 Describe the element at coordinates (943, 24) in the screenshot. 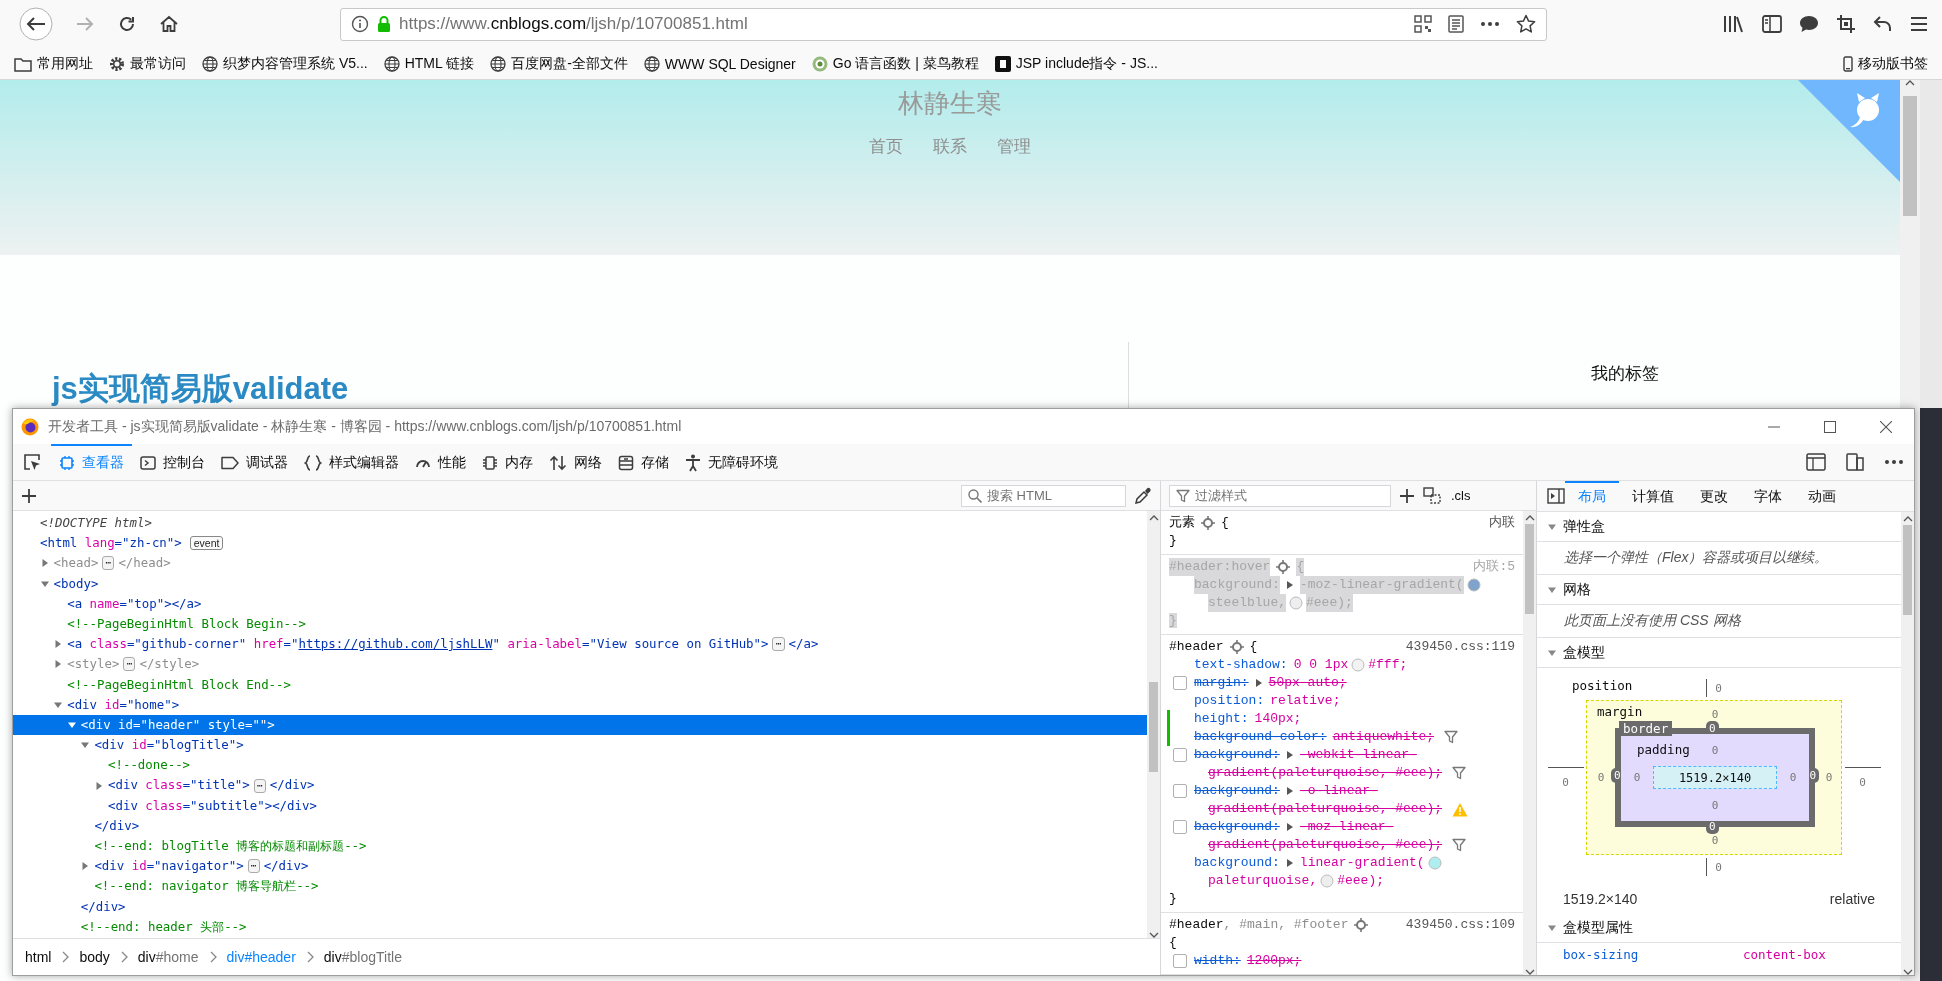

I see `url-bar: https://www.cnblogs.com/ljsh/p/10700851.html` at that location.